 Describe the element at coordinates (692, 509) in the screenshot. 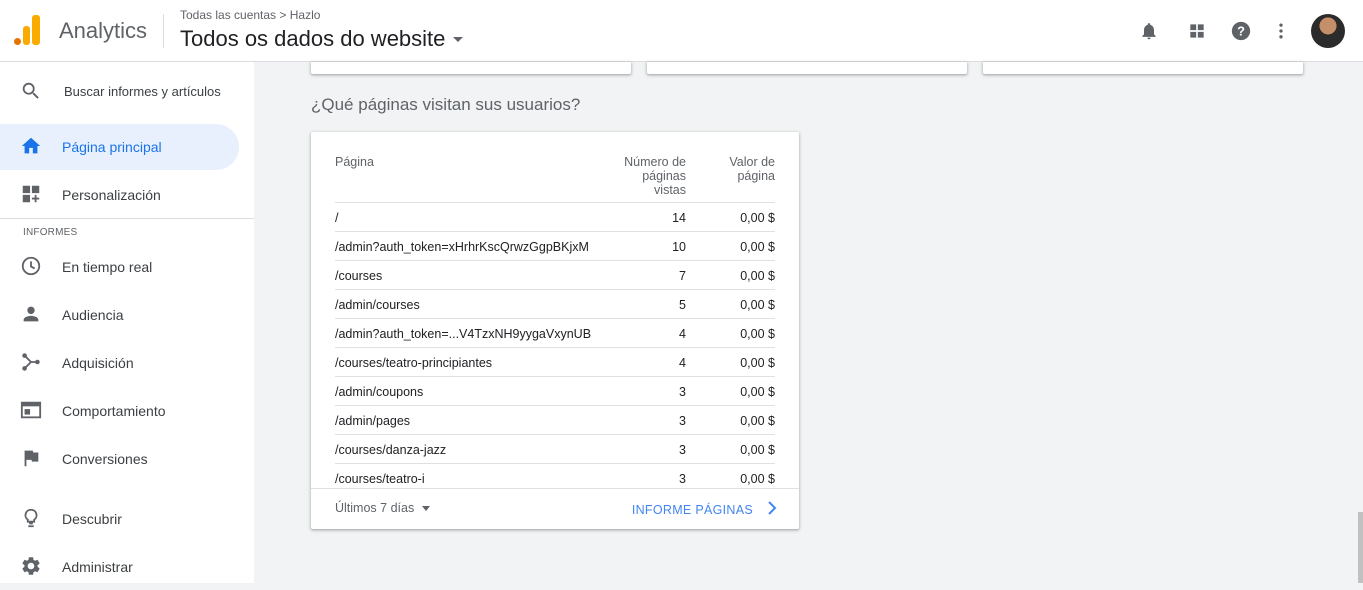

I see `pages-report-link-label: INFORME PÁGINAS` at that location.